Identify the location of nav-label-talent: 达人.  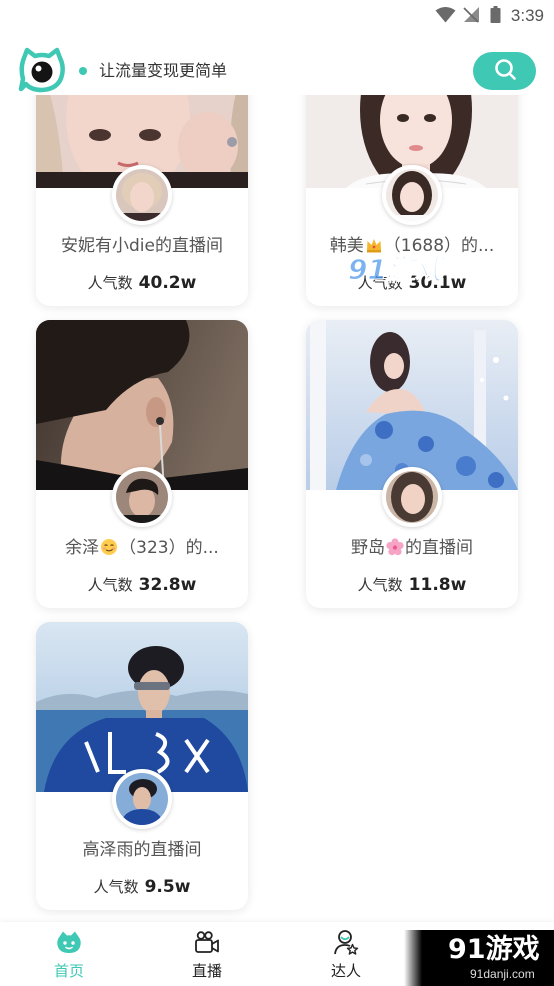
(345, 971).